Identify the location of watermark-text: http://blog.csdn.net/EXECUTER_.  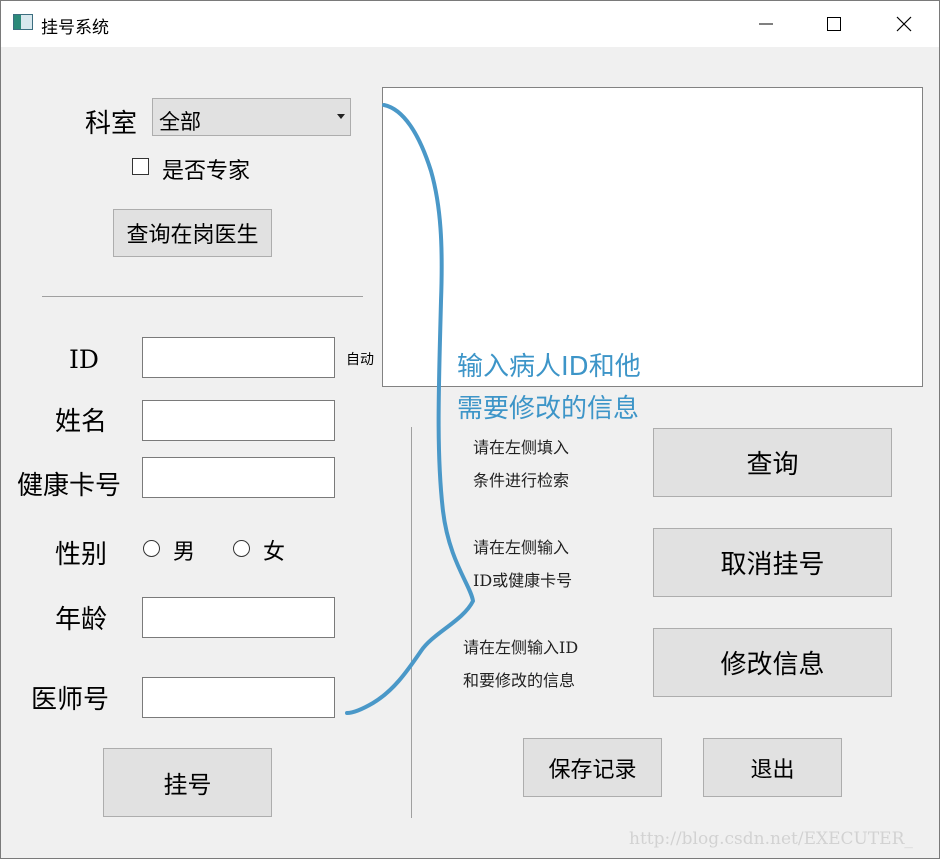
(771, 839).